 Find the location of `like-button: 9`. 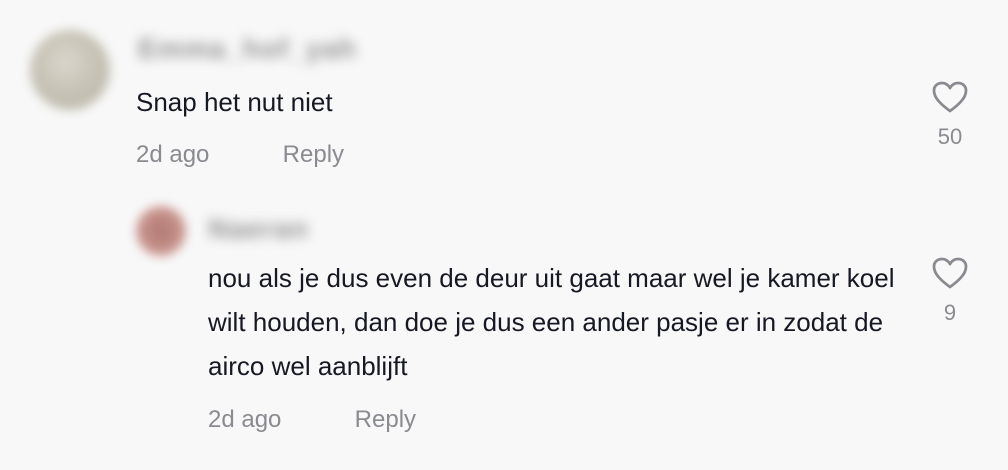

like-button: 9 is located at coordinates (950, 291).